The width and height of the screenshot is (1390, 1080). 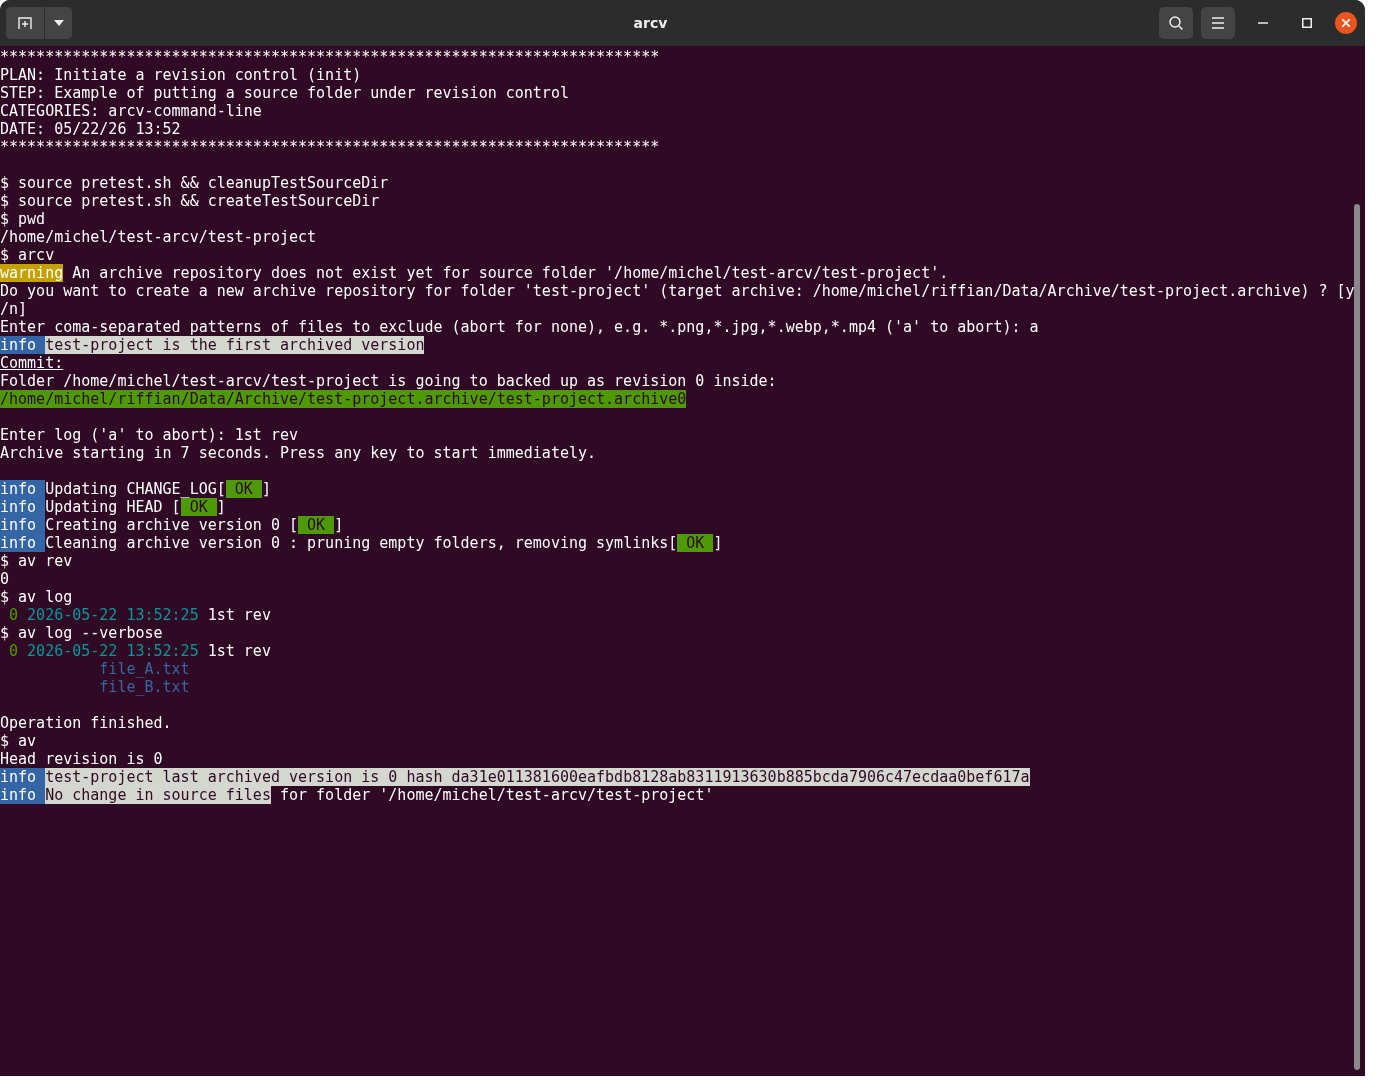 What do you see at coordinates (537, 777) in the screenshot?
I see `highlighted-text: test-project last archived version is 0 hash da31e011381600eafbdb8128ab8311913630b885bcda7906c47ecdaa0bef617a` at bounding box center [537, 777].